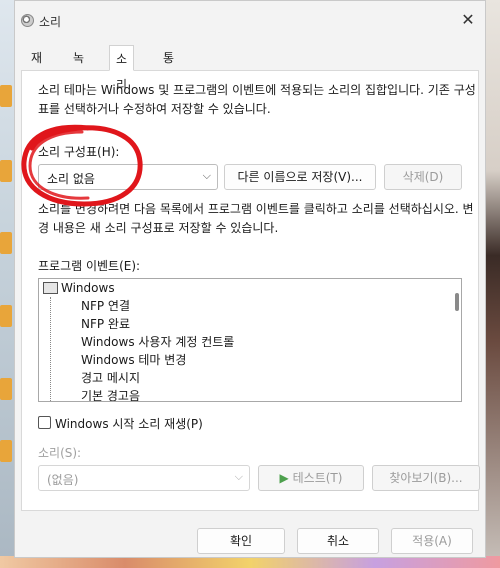 This screenshot has height=568, width=500. What do you see at coordinates (44, 422) in the screenshot?
I see `startup-sound-checkbox` at bounding box center [44, 422].